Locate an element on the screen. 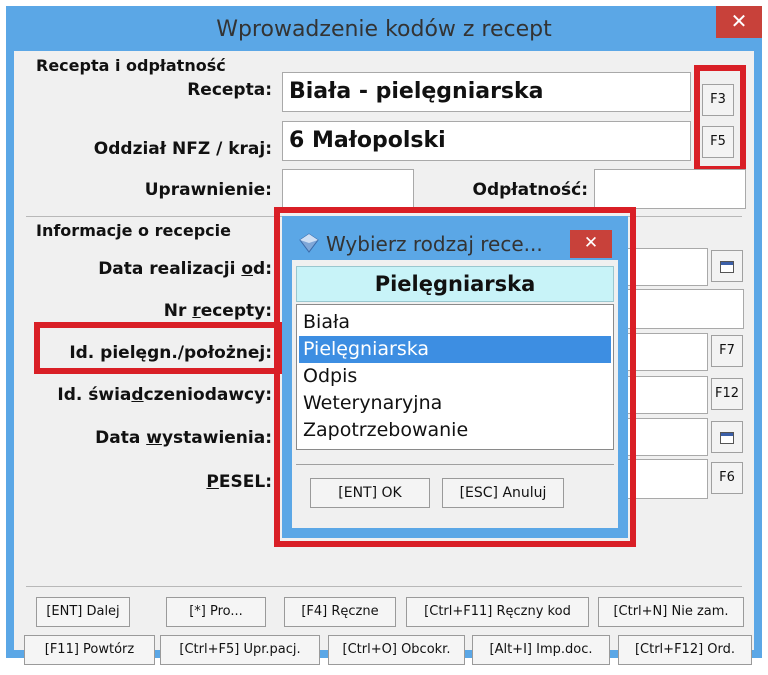 This screenshot has width=768, height=675. data-wystawienia-label: Data wystawienia: is located at coordinates (183, 438).